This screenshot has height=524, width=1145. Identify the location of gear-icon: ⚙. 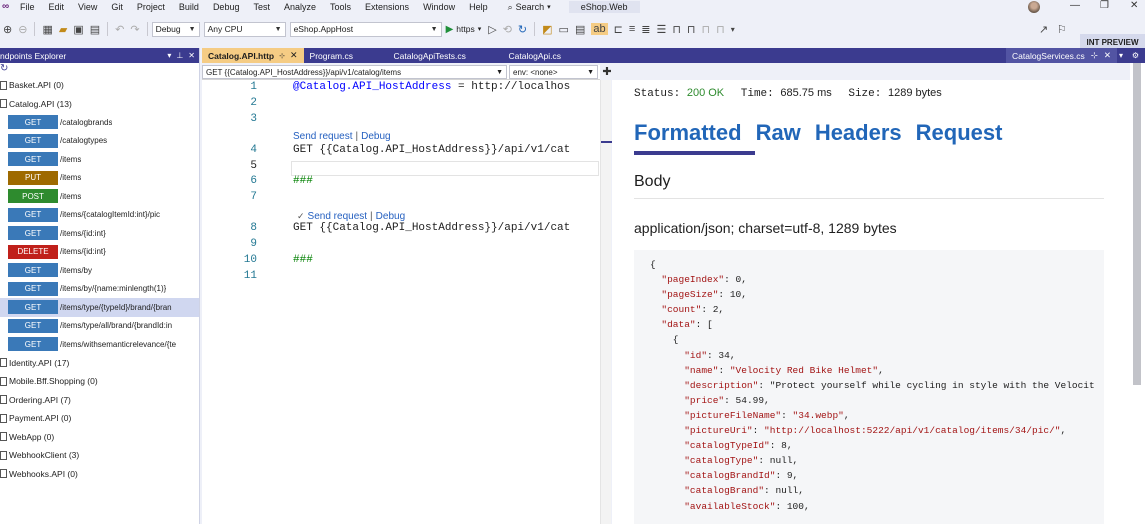
(1135, 55).